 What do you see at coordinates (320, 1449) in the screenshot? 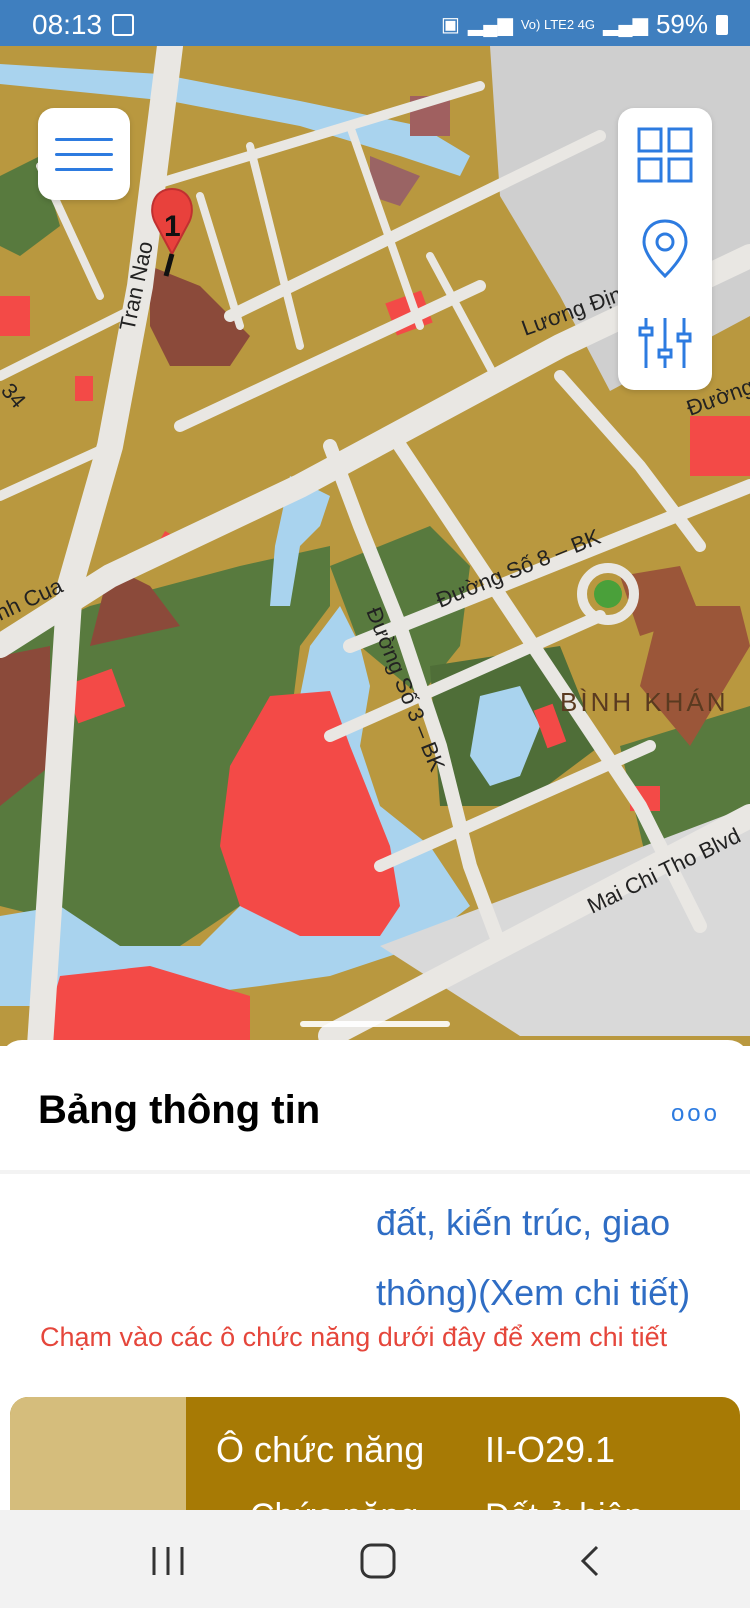
I see `card-label: Ô chức năng` at bounding box center [320, 1449].